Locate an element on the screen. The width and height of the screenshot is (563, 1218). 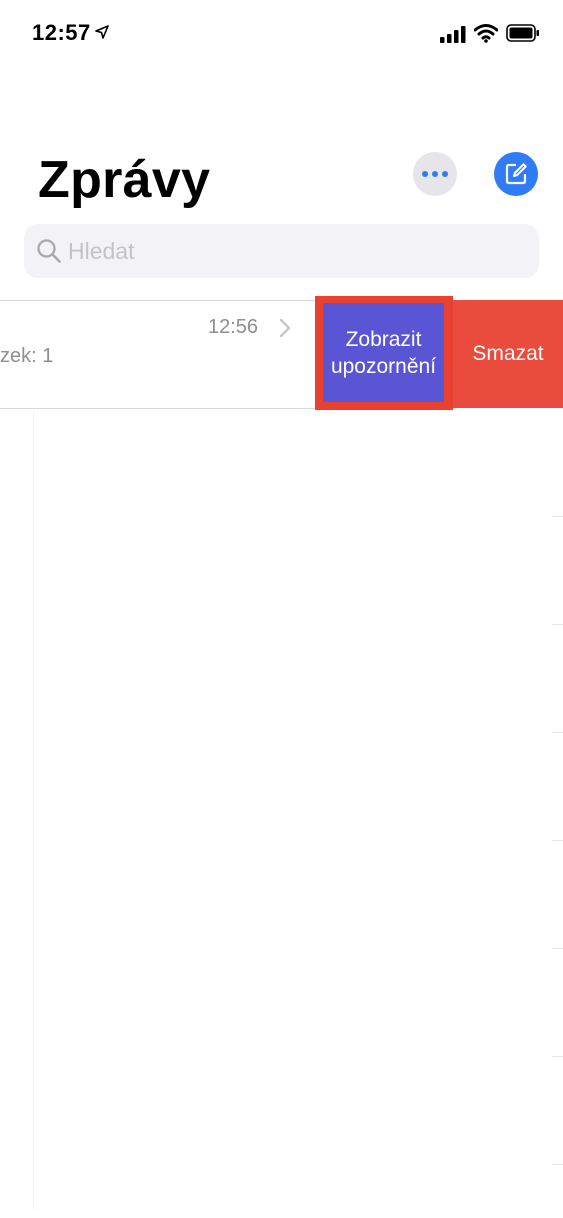
page-title: Zprávy is located at coordinates (124, 180).